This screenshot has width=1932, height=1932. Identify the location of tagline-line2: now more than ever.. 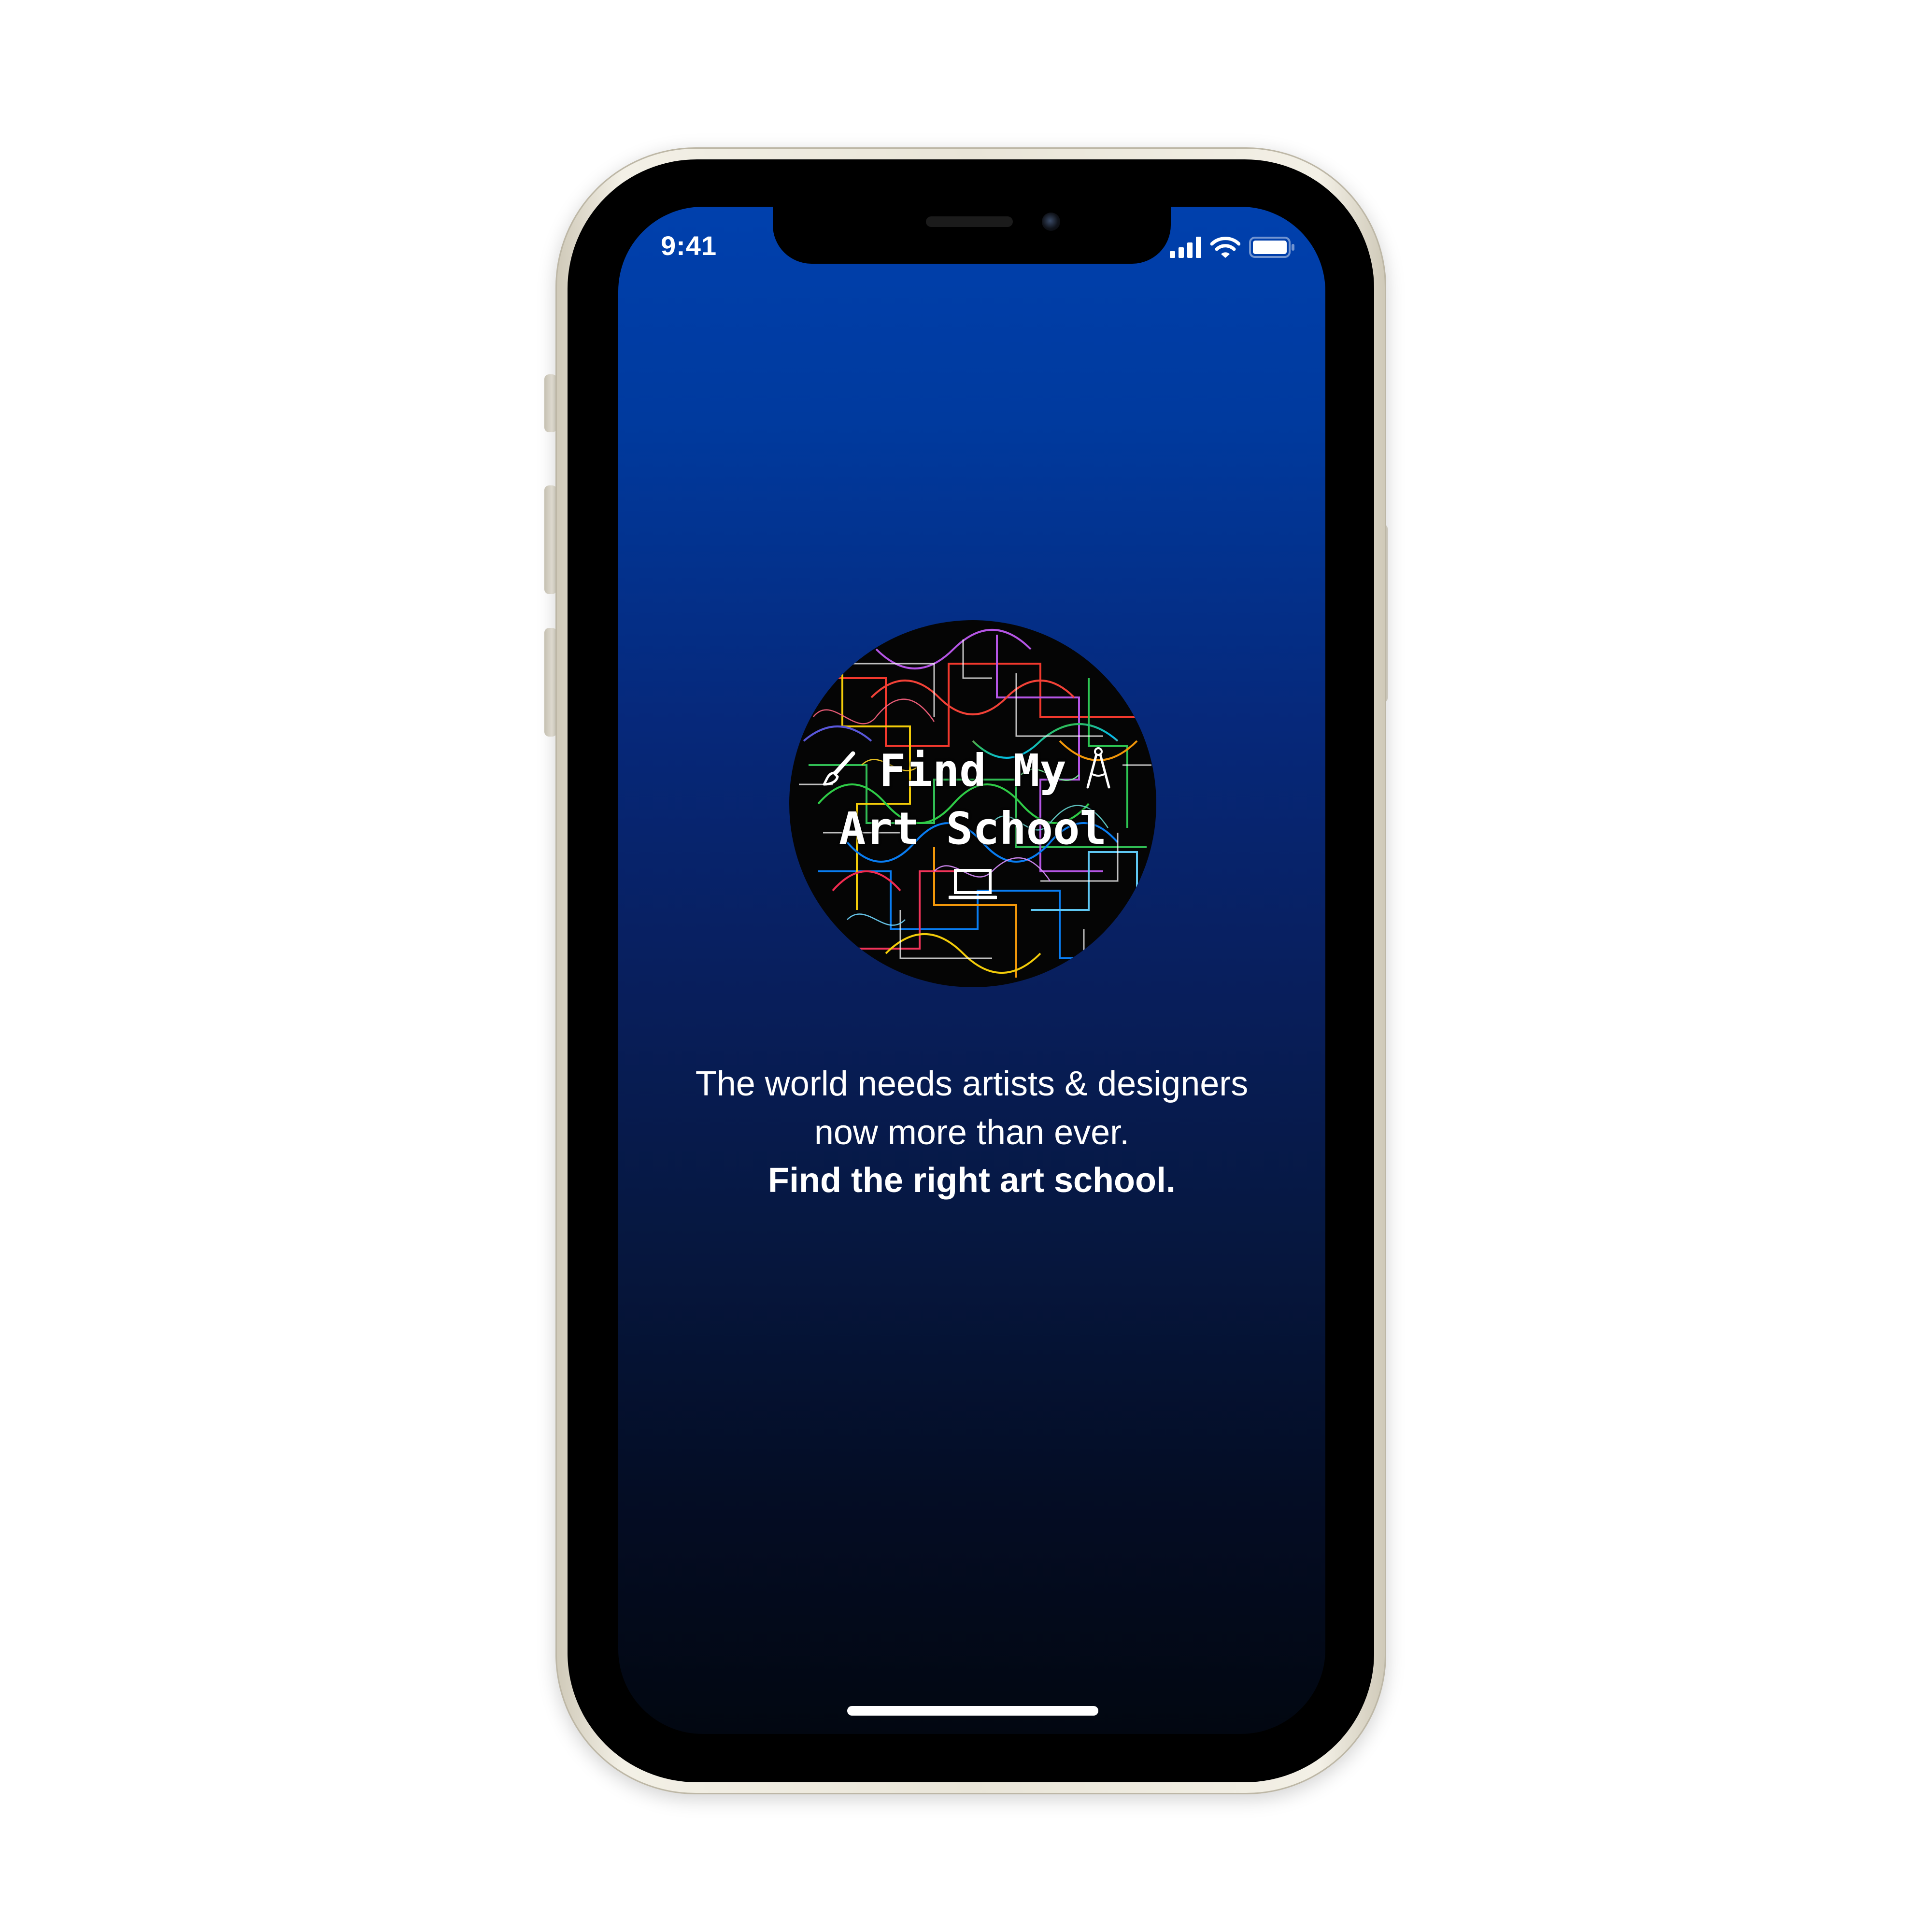
(972, 1132).